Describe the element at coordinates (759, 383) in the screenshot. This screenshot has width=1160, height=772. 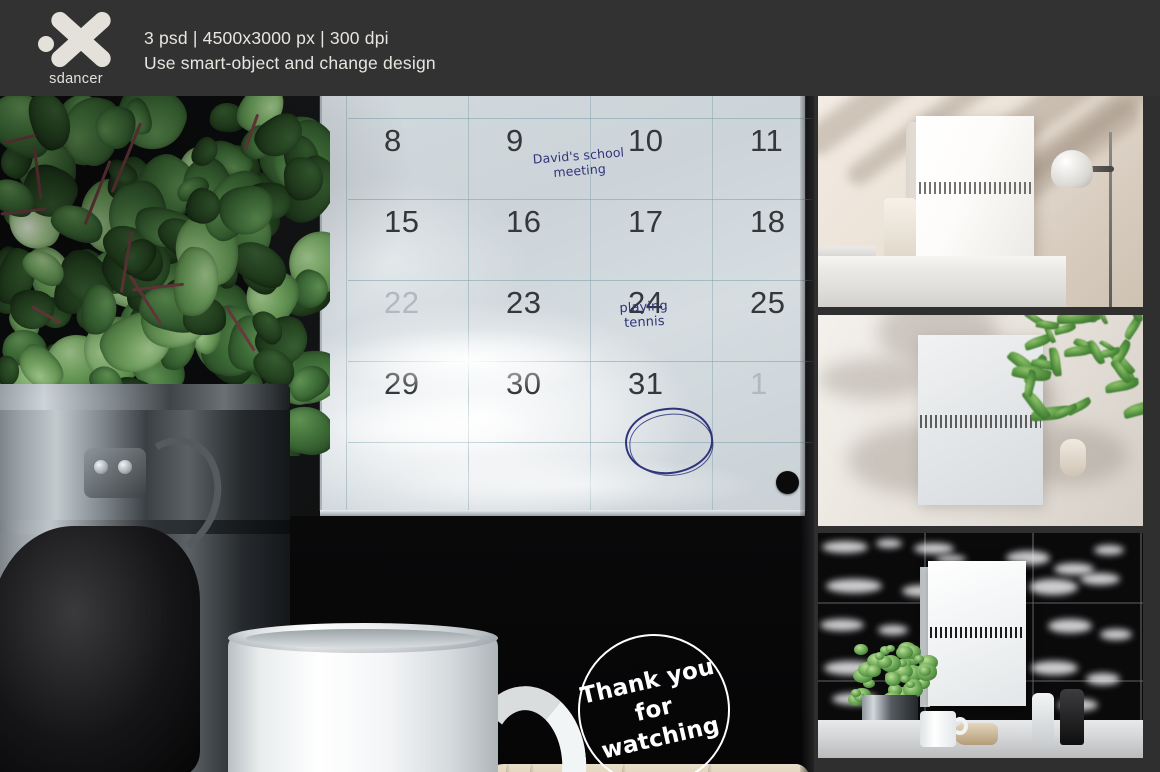
I see `calendar-day-number: 1` at that location.